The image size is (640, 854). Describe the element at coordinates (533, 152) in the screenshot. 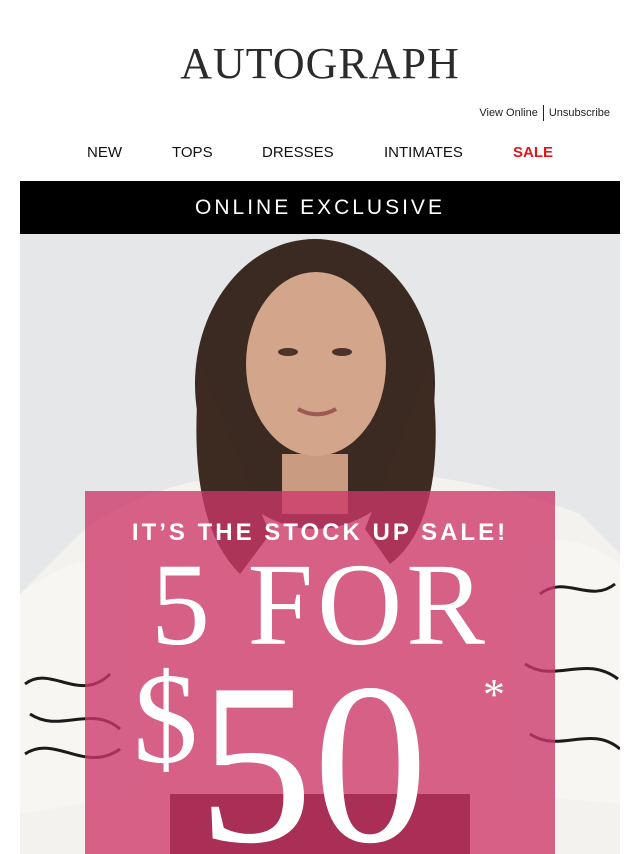

I see `nav-item-sale: SALE` at that location.